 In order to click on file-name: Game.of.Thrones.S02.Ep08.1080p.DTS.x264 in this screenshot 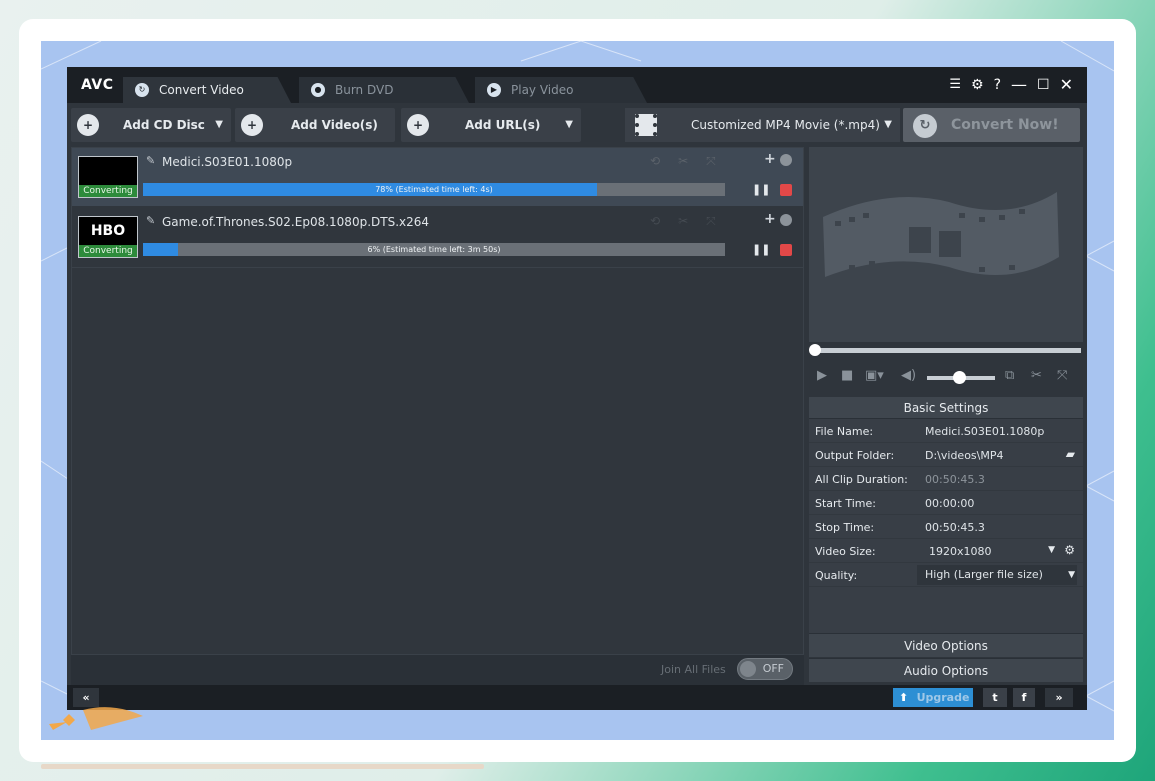, I will do `click(296, 222)`.